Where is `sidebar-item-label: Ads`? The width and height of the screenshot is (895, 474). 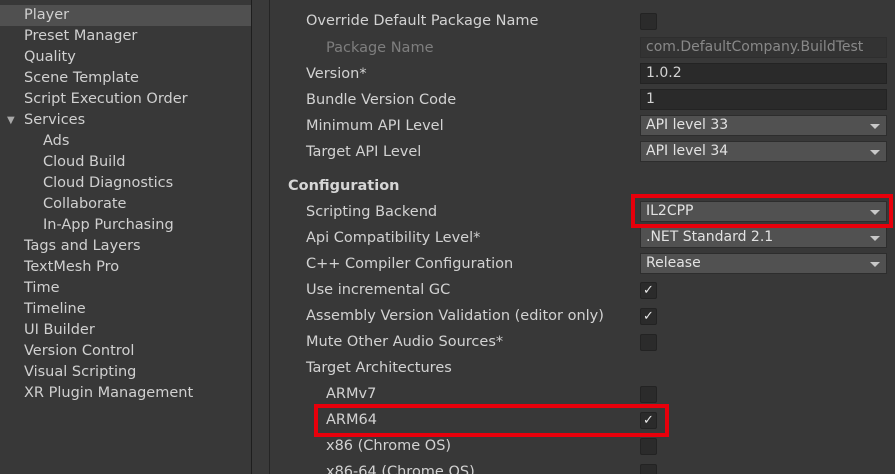
sidebar-item-label: Ads is located at coordinates (56, 141).